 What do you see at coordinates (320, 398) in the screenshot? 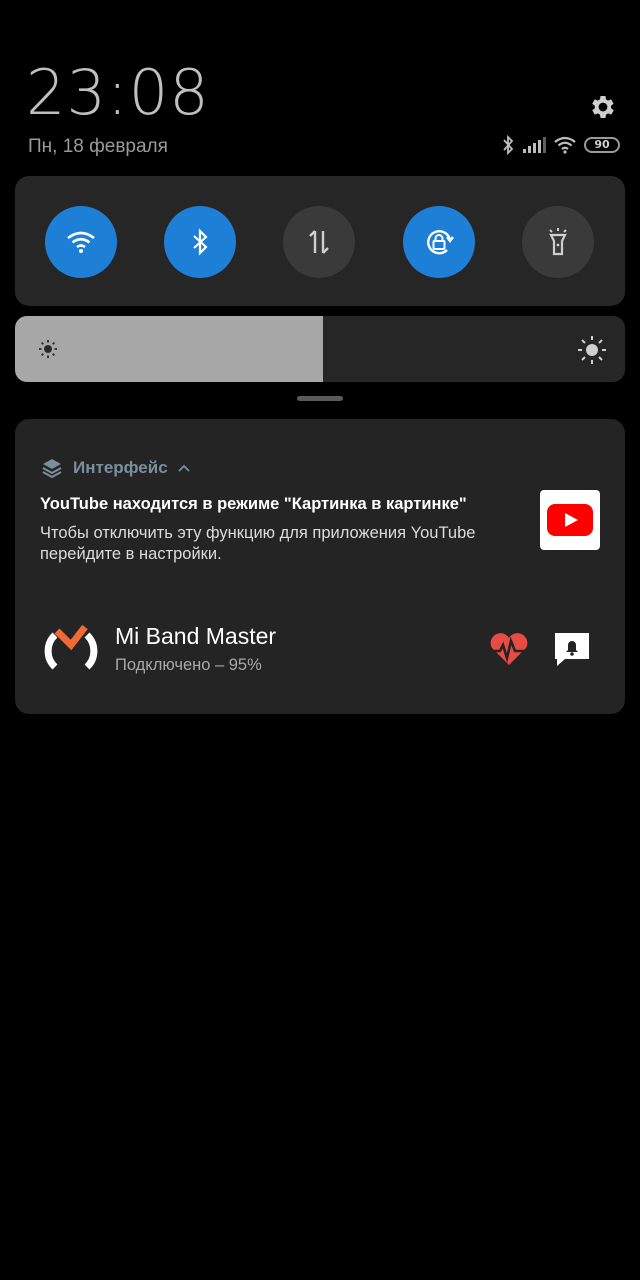
I see `drag-handle` at bounding box center [320, 398].